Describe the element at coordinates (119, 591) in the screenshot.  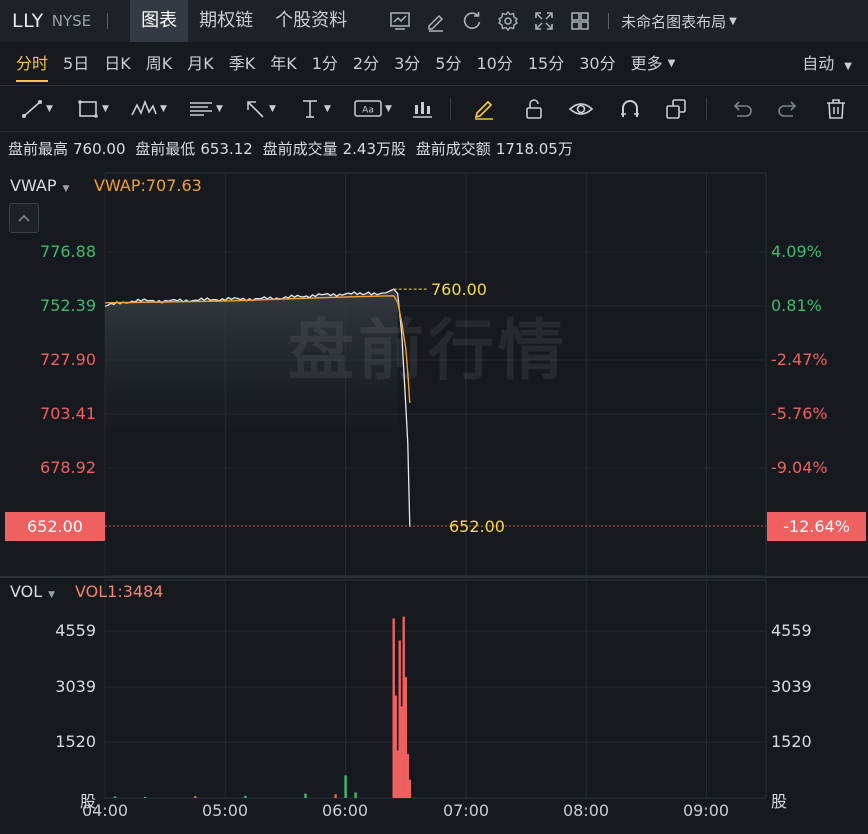
I see `volume-value: VOL1:3484` at that location.